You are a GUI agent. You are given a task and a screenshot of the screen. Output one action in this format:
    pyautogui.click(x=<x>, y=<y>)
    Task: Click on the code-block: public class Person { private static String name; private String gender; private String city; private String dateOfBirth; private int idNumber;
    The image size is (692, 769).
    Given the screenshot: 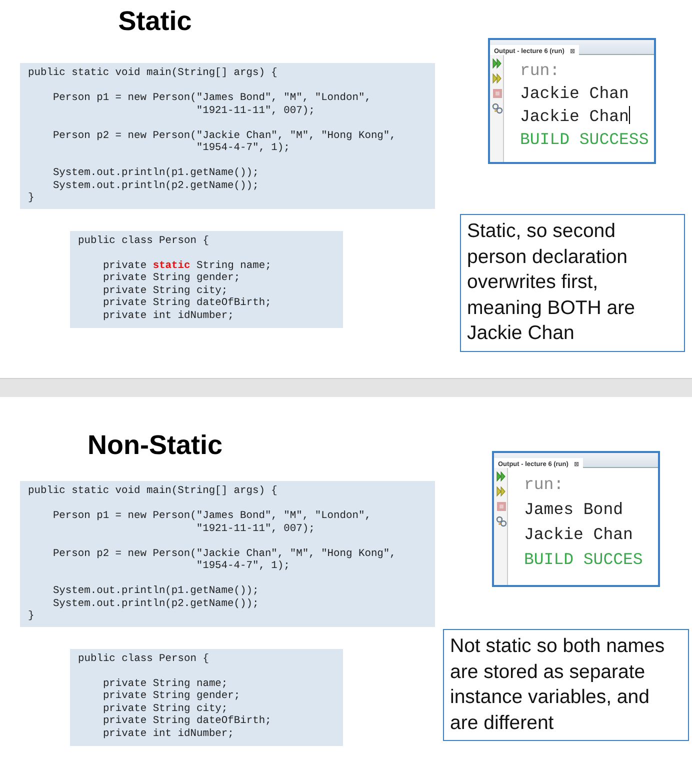 What is the action you would take?
    pyautogui.click(x=206, y=279)
    